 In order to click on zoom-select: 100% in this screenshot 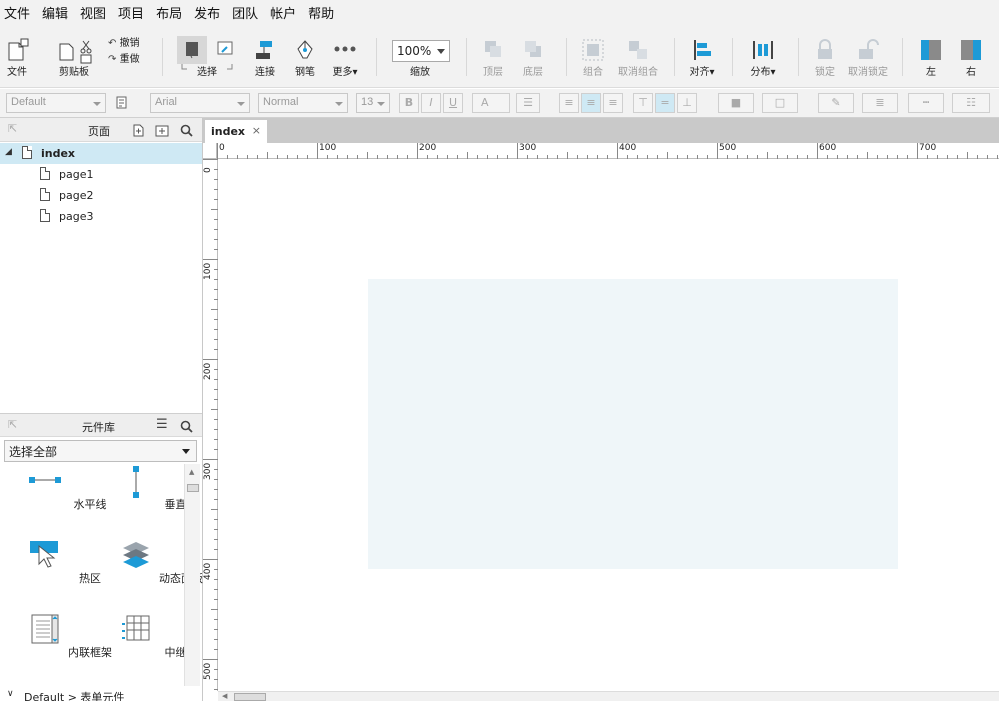, I will do `click(421, 51)`.